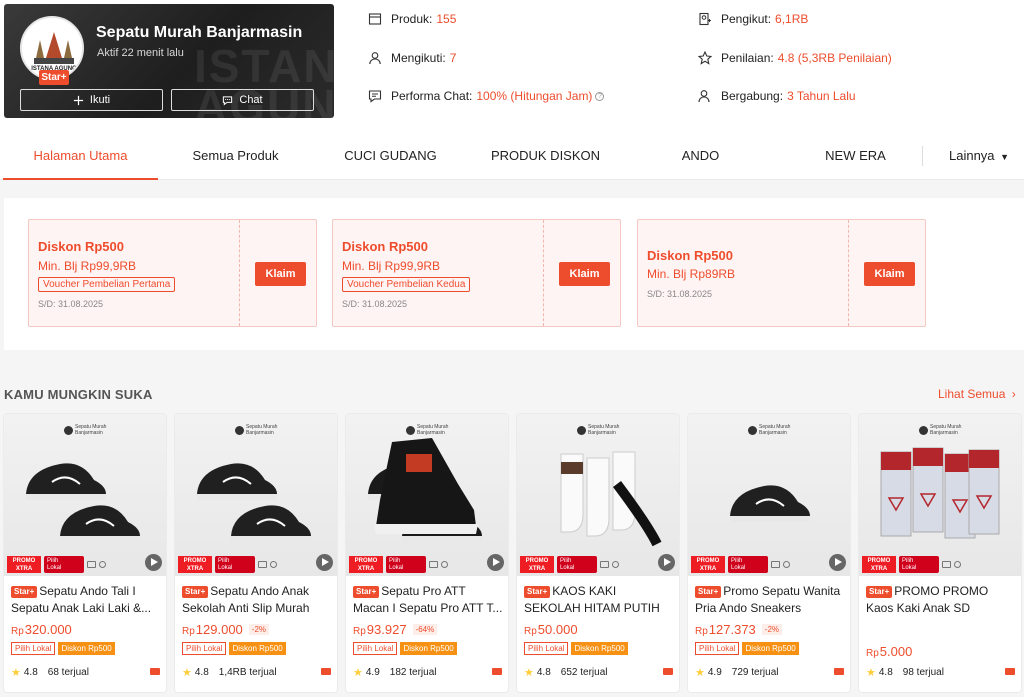  What do you see at coordinates (68, 672) in the screenshot?
I see `sold-count: 68 terjual` at bounding box center [68, 672].